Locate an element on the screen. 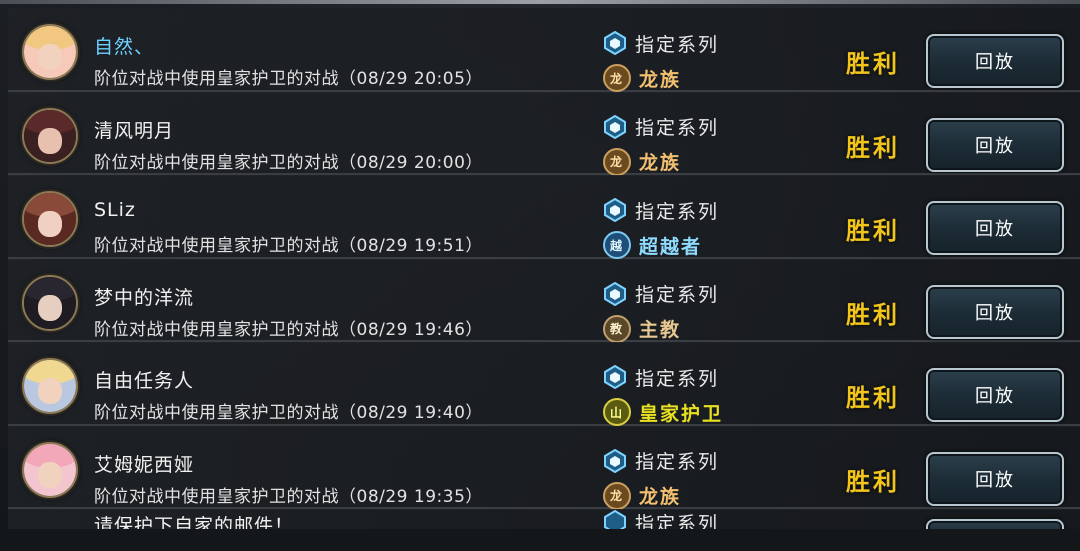 The image size is (1080, 551). opponent-class-label: 皇家护卫 is located at coordinates (681, 413).